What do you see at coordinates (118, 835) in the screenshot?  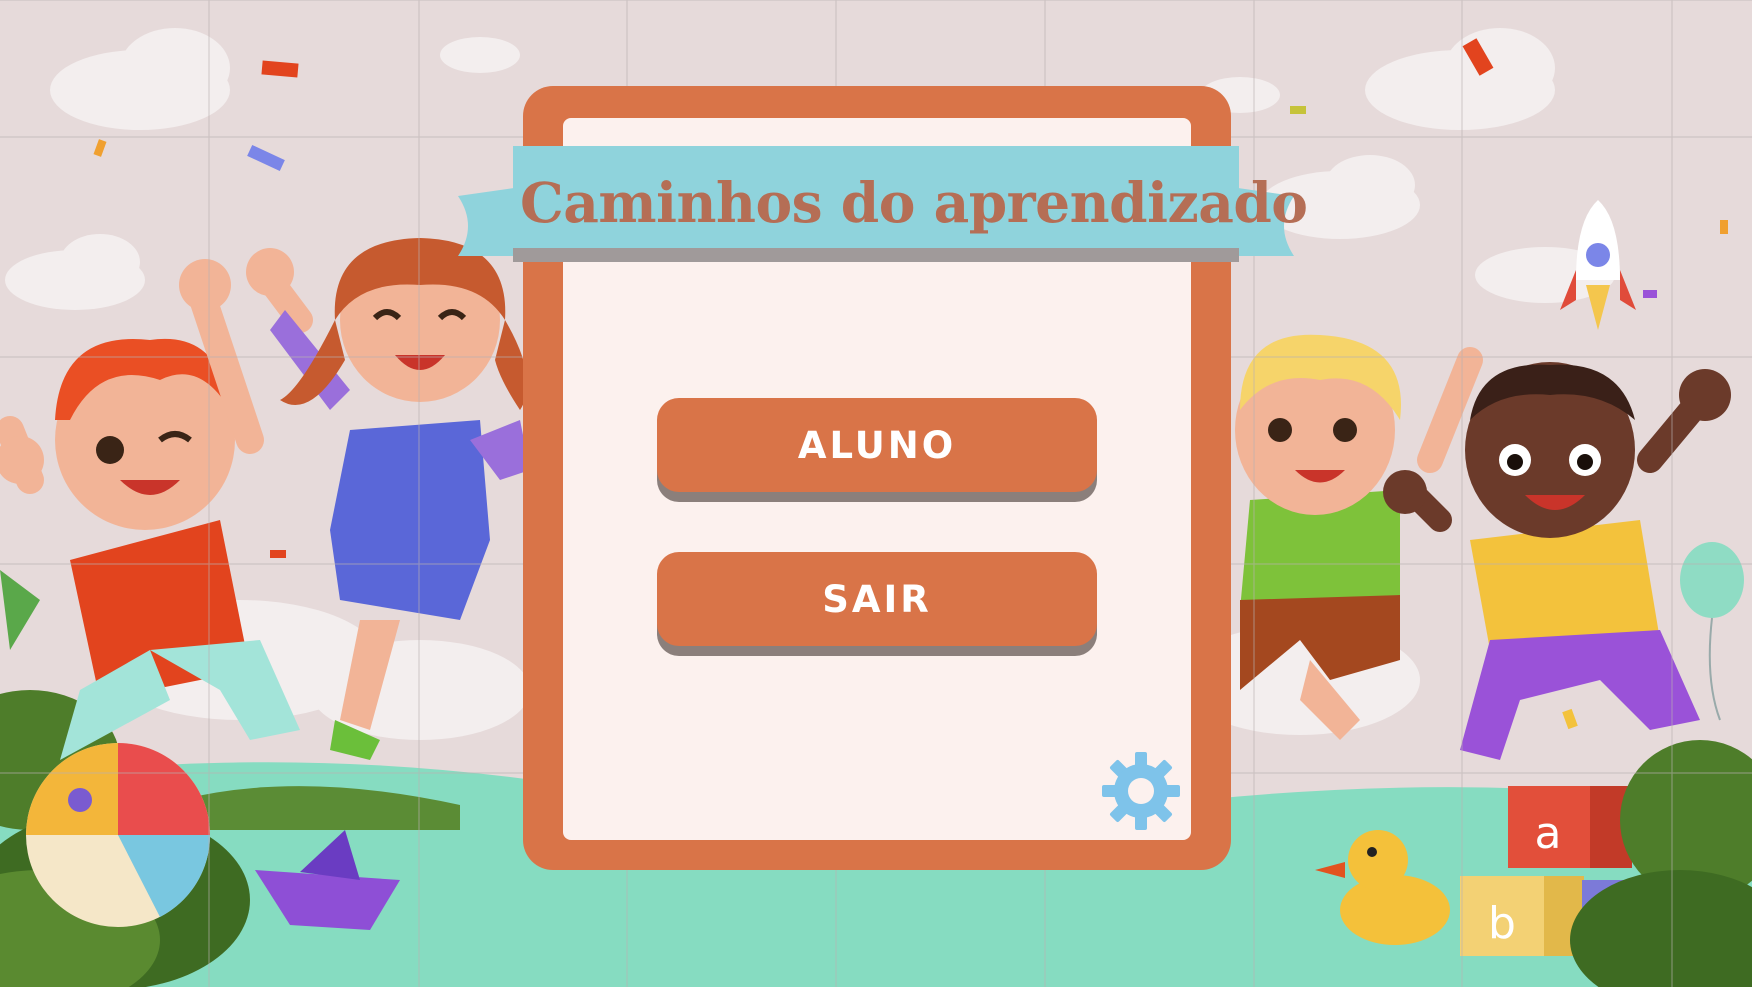 I see `beach-ball` at bounding box center [118, 835].